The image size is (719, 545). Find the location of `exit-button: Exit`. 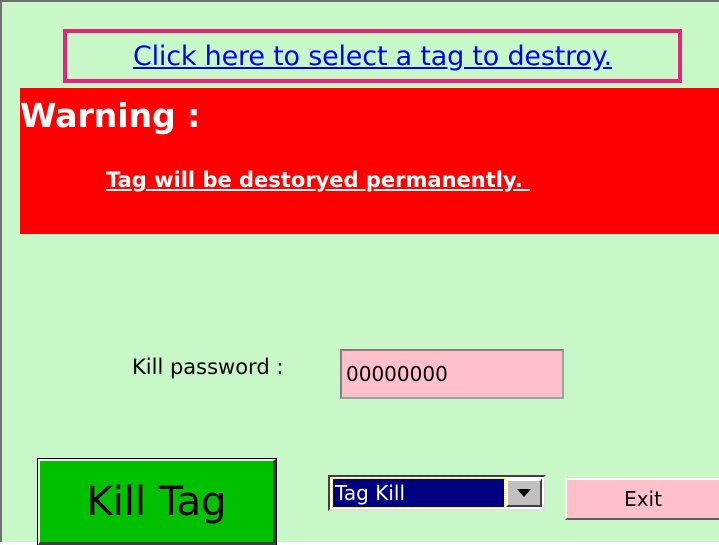

exit-button: Exit is located at coordinates (642, 499).